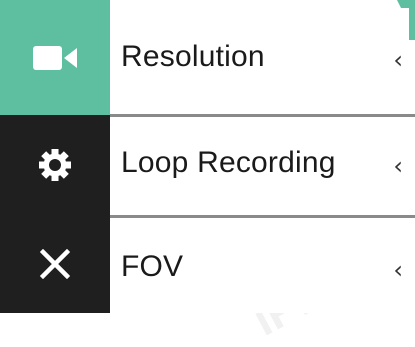  I want to click on video-button, so click(55, 57).